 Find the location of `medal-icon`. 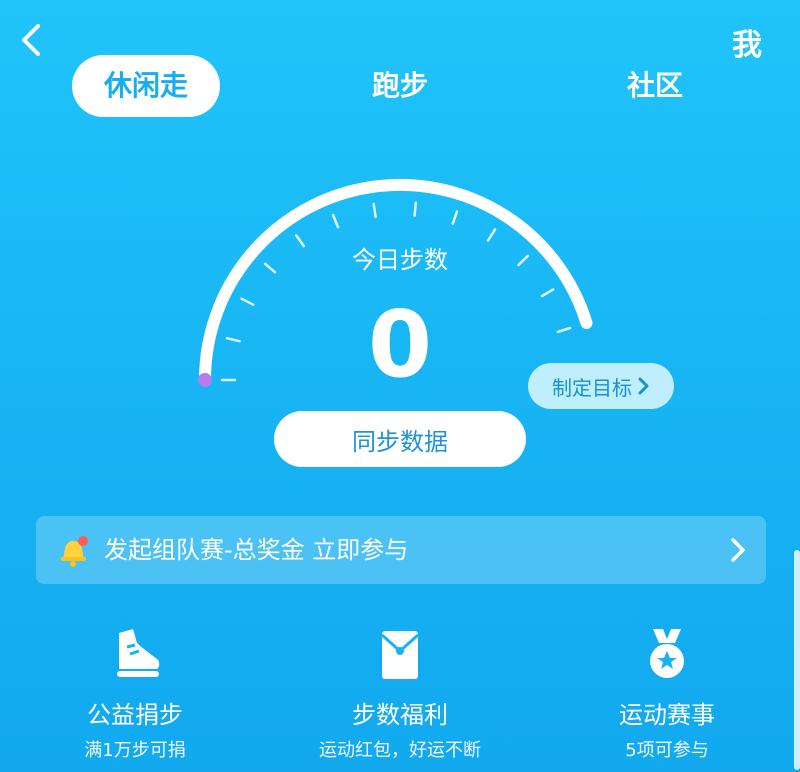

medal-icon is located at coordinates (667, 653).